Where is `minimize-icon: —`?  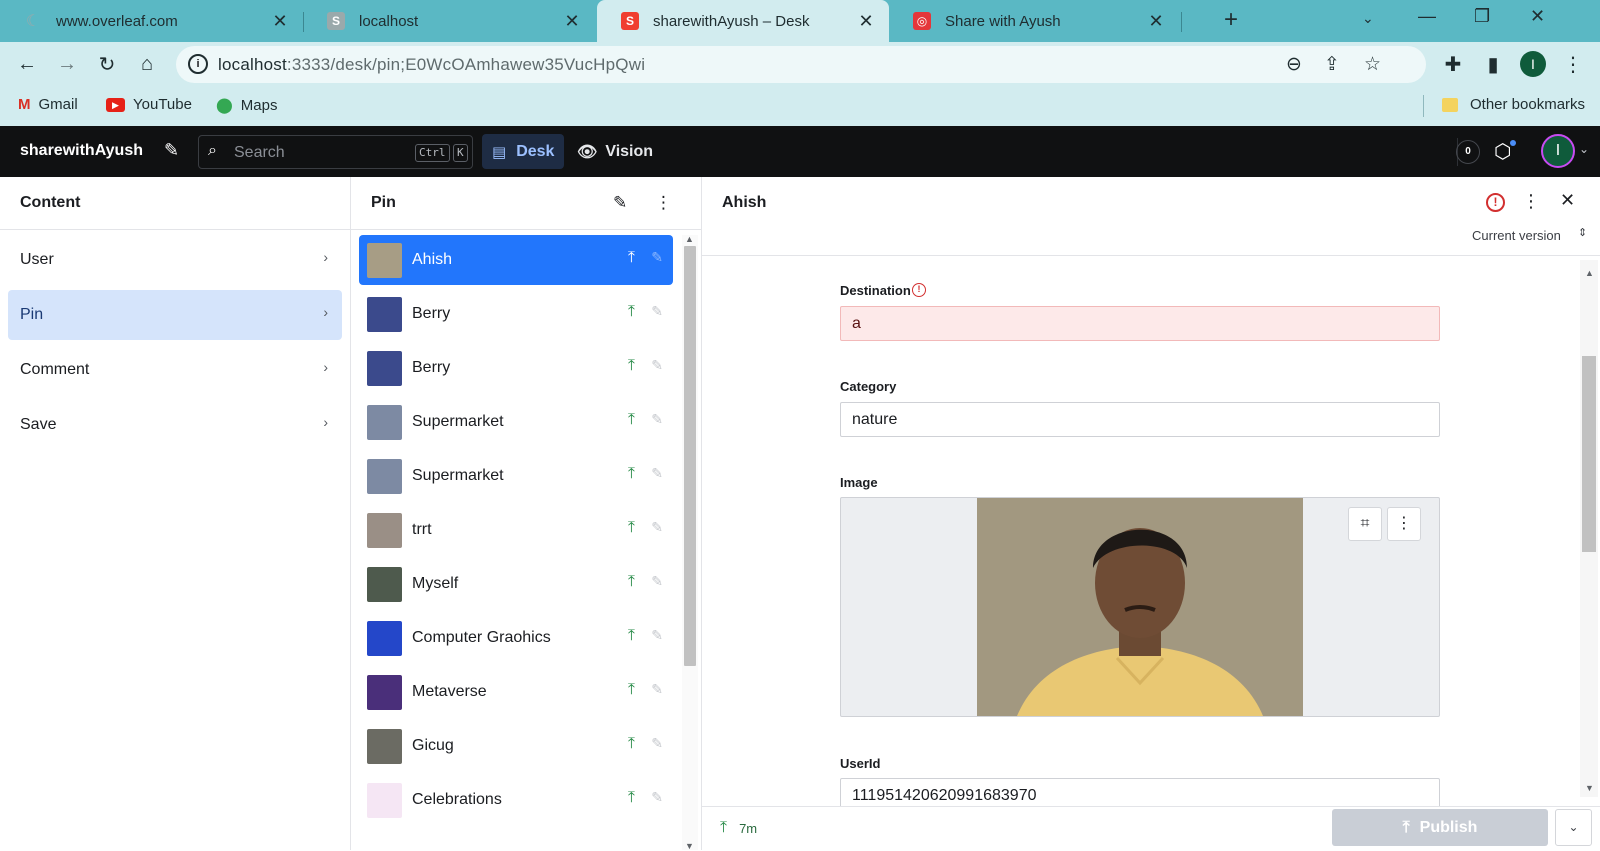
minimize-icon: — is located at coordinates (1427, 16).